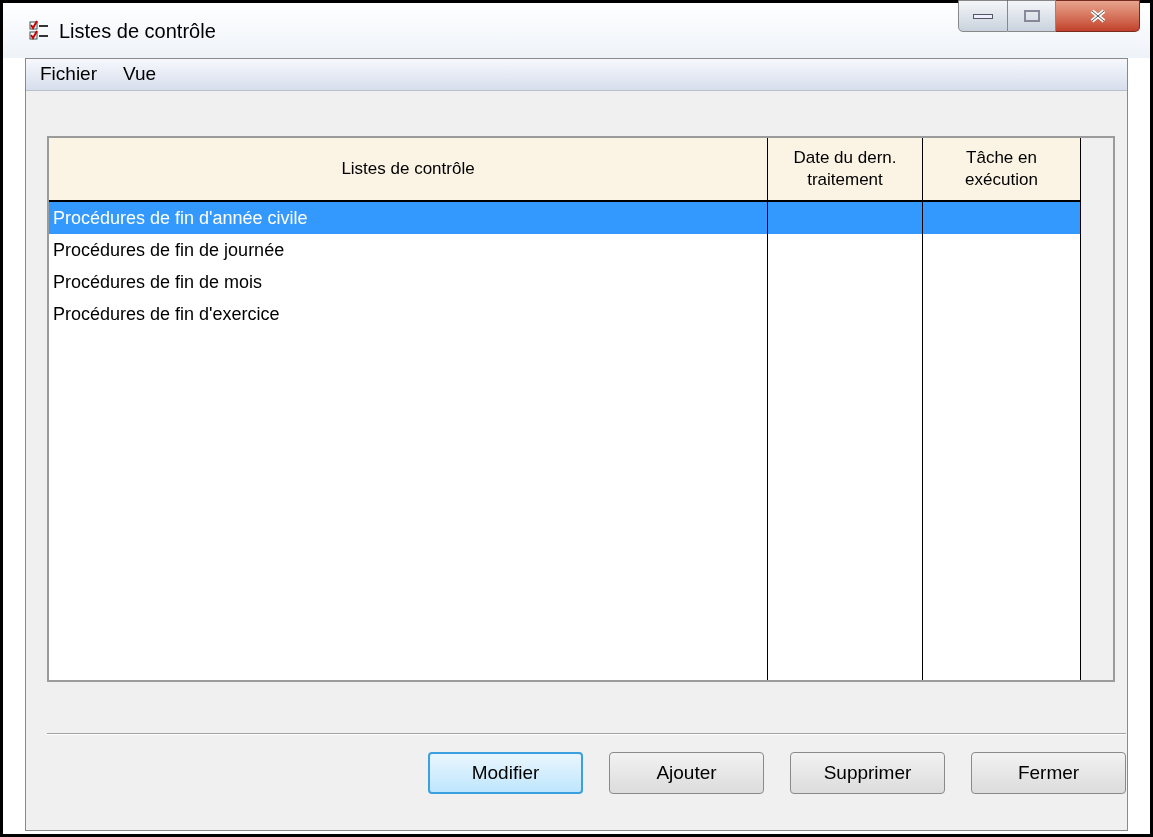 Image resolution: width=1153 pixels, height=837 pixels. Describe the element at coordinates (140, 74) in the screenshot. I see `menu-item: Vue` at that location.